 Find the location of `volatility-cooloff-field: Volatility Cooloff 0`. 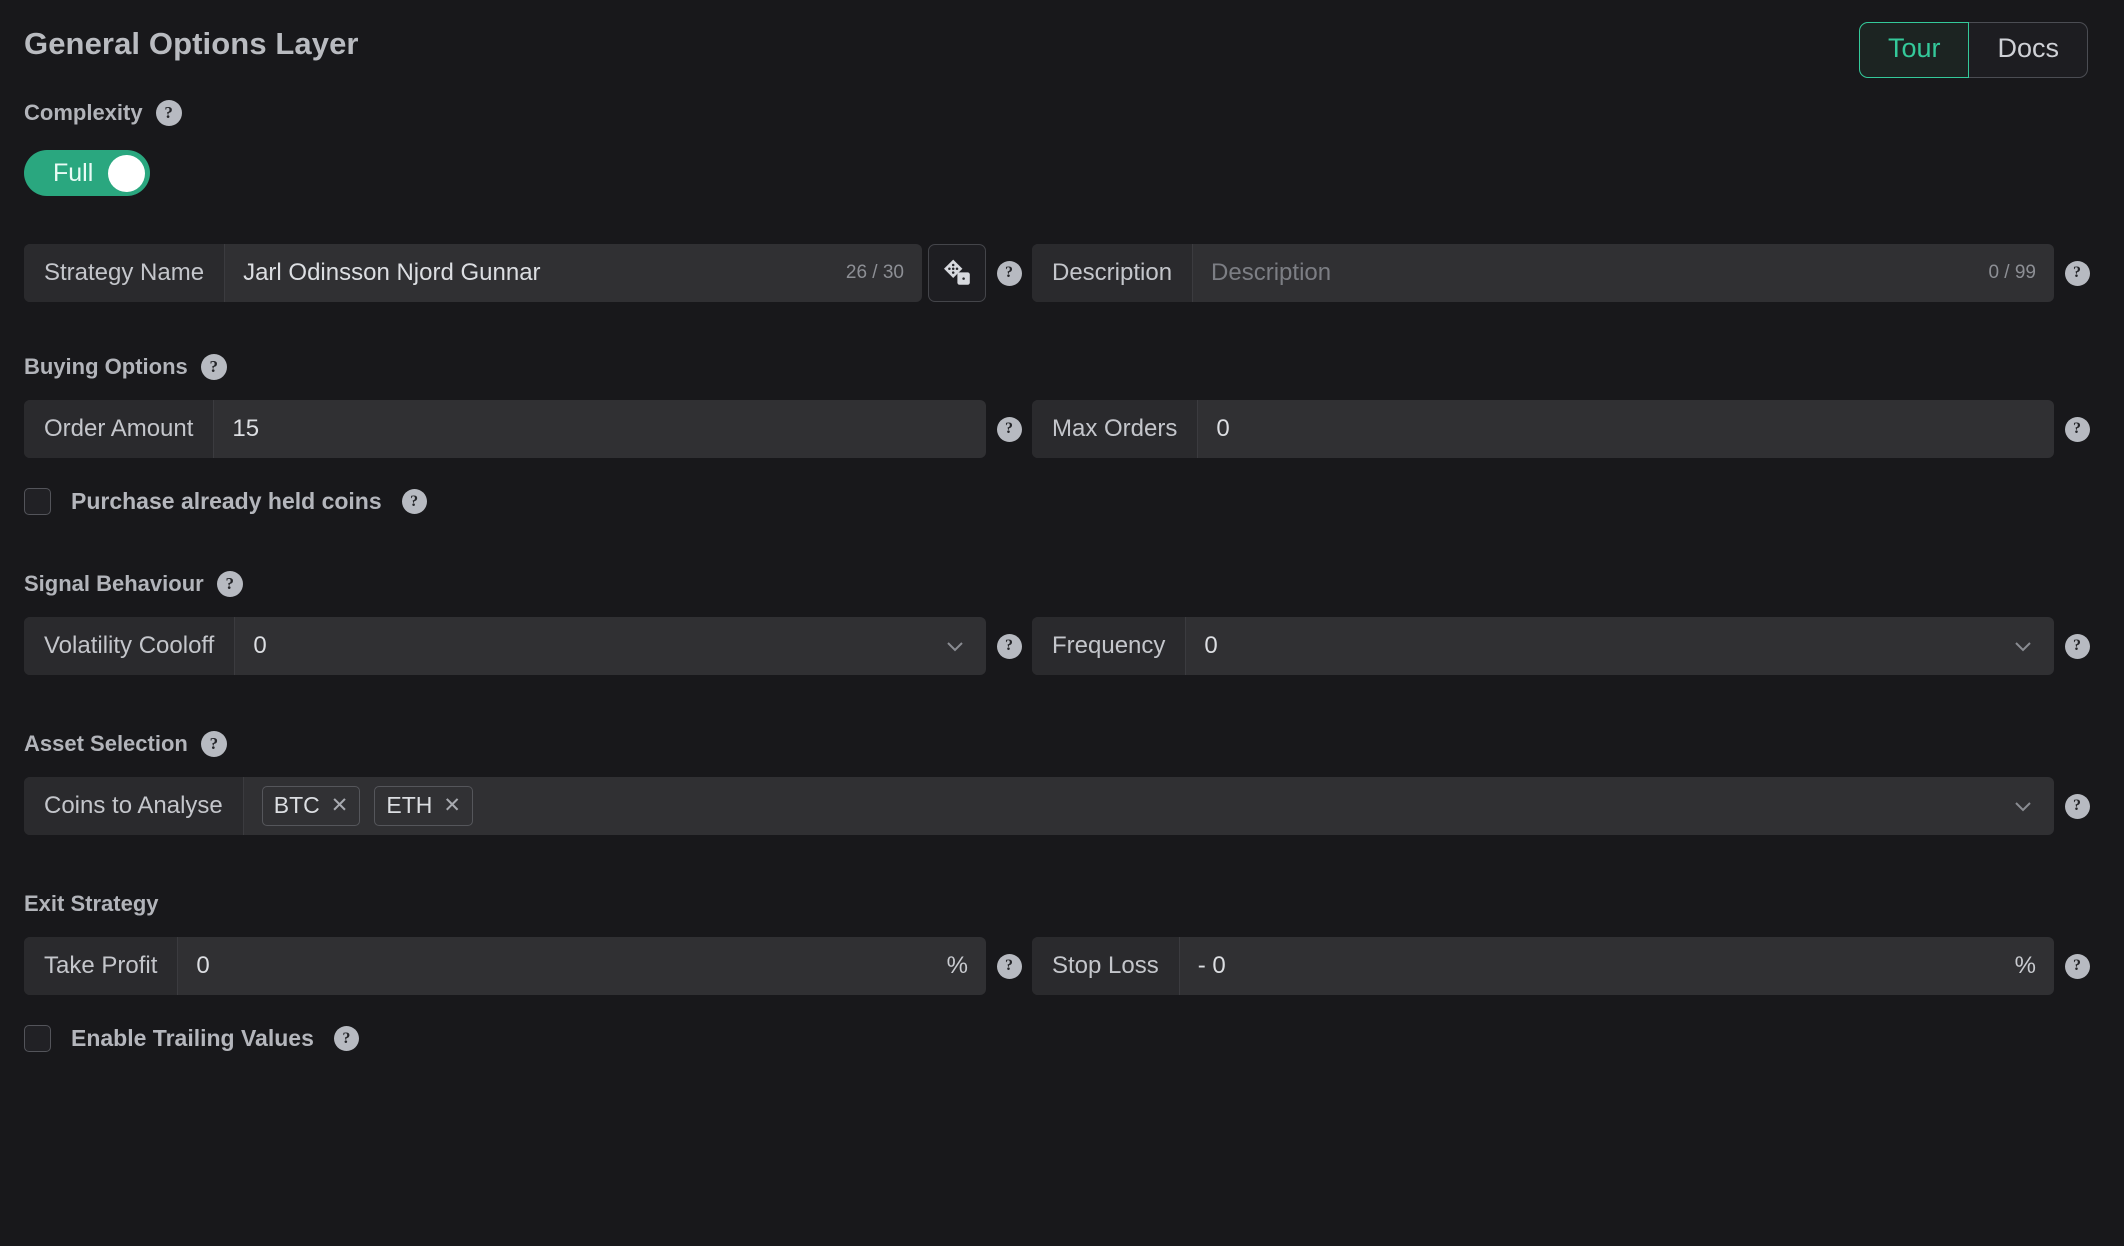

volatility-cooloff-field: Volatility Cooloff 0 is located at coordinates (505, 646).